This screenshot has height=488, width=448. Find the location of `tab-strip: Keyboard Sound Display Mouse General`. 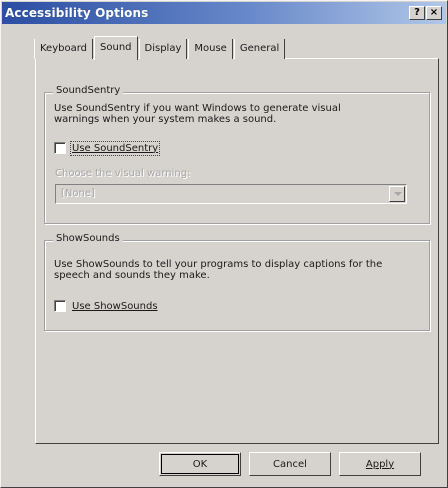

tab-strip: Keyboard Sound Display Mouse General is located at coordinates (160, 48).